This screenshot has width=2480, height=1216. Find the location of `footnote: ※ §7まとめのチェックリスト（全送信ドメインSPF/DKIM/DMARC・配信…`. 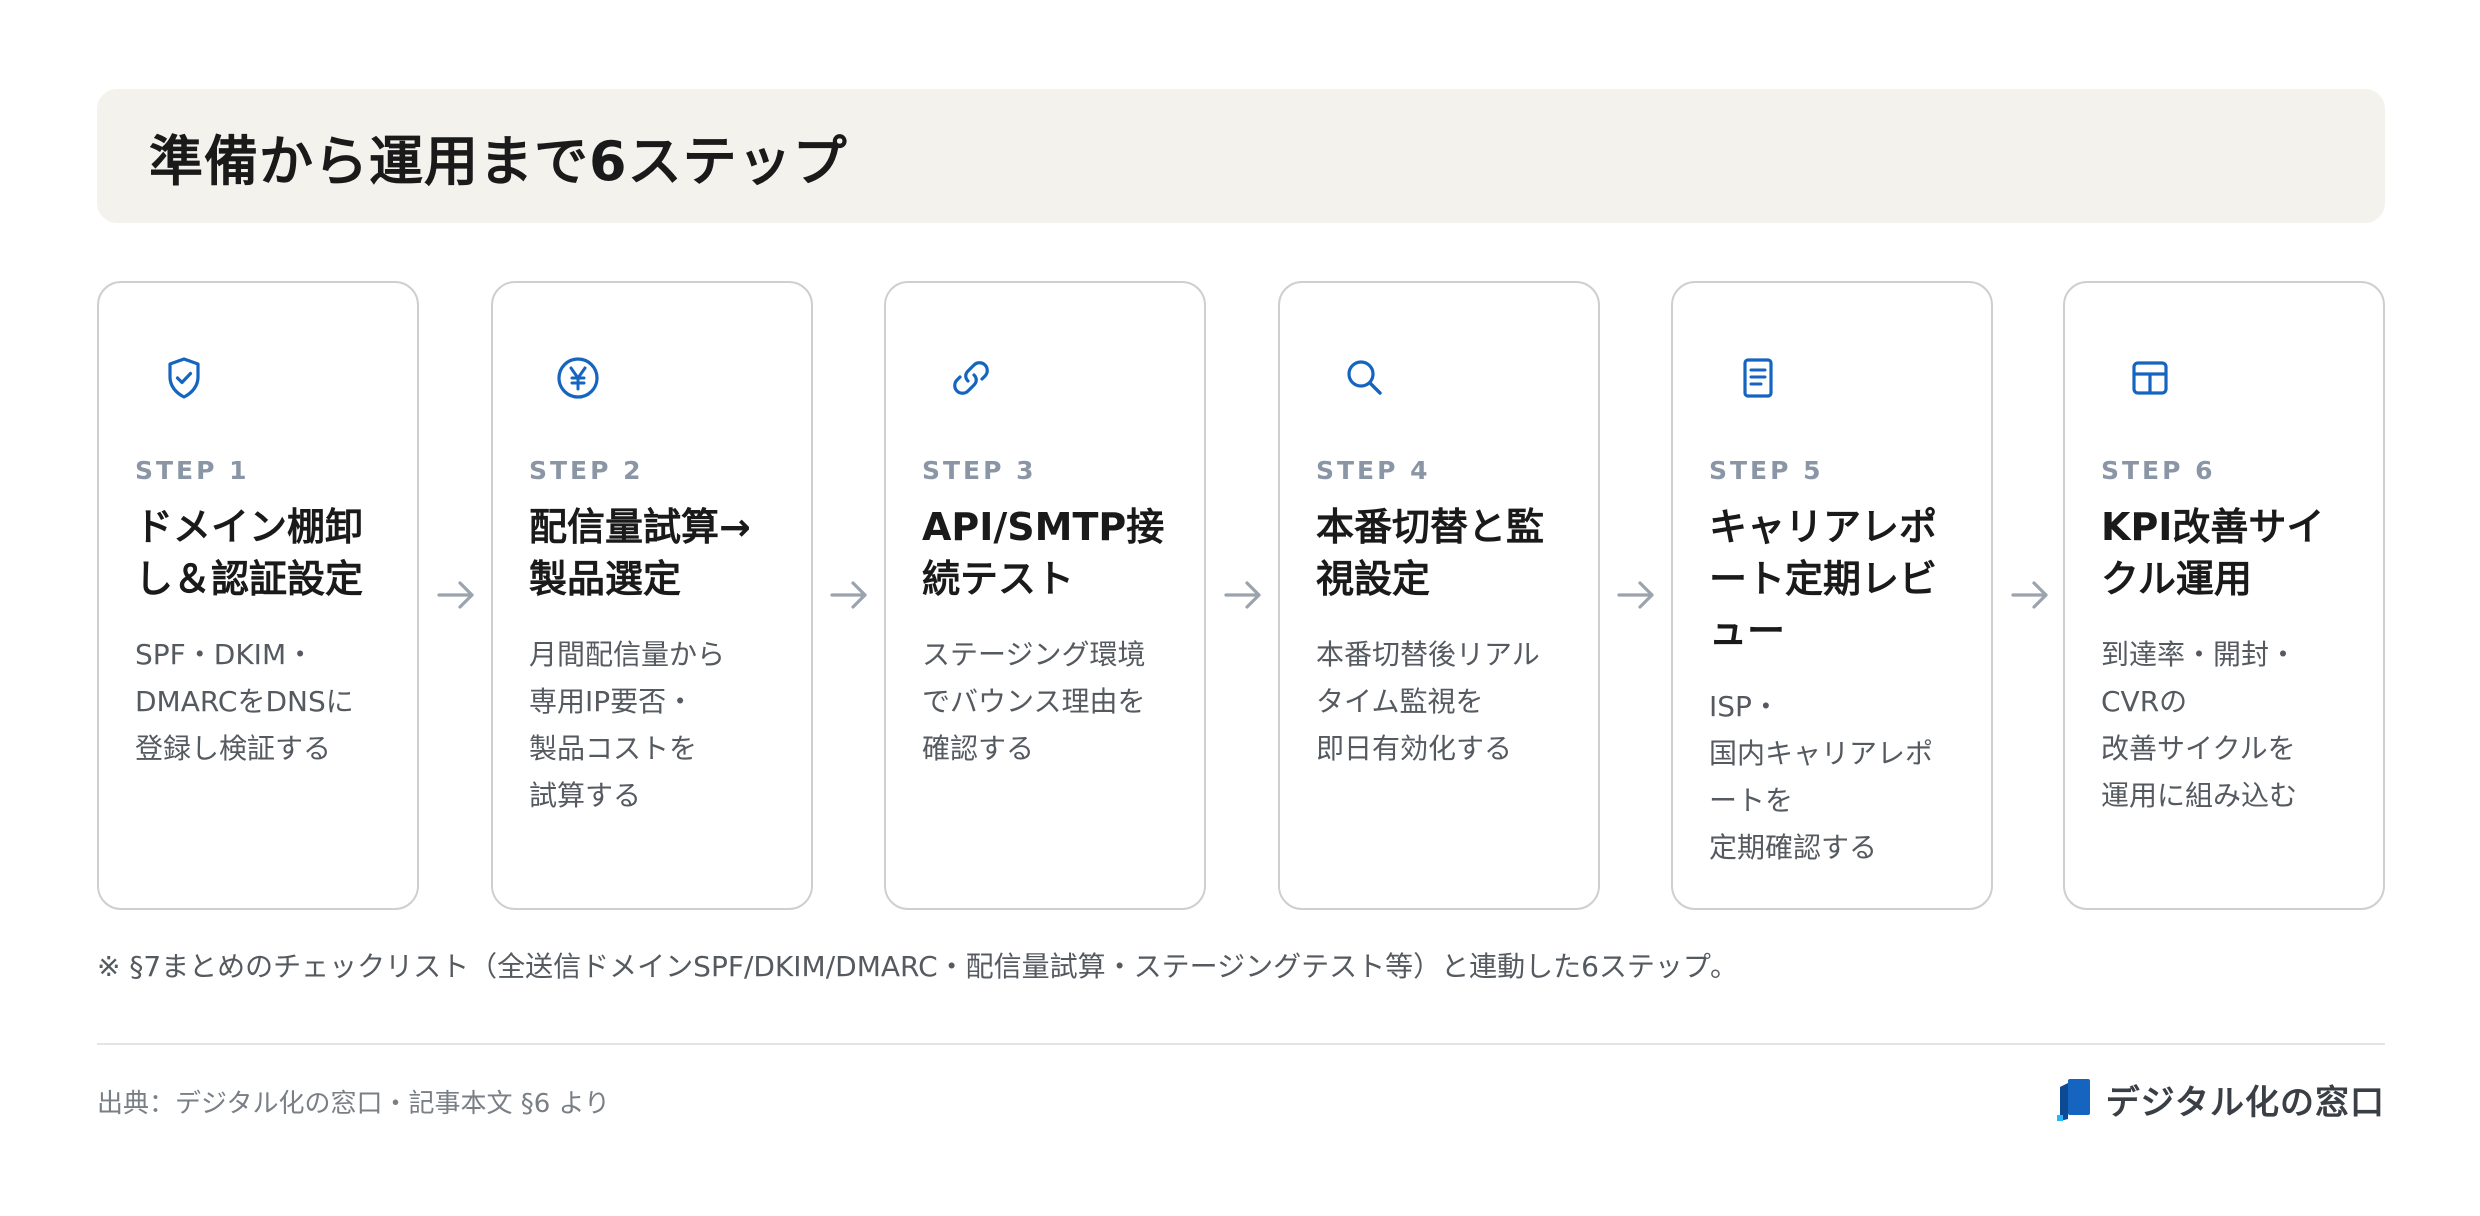

footnote: ※ §7まとめのチェックリスト（全送信ドメインSPF/DKIM/DMARC・配信… is located at coordinates (918, 966).